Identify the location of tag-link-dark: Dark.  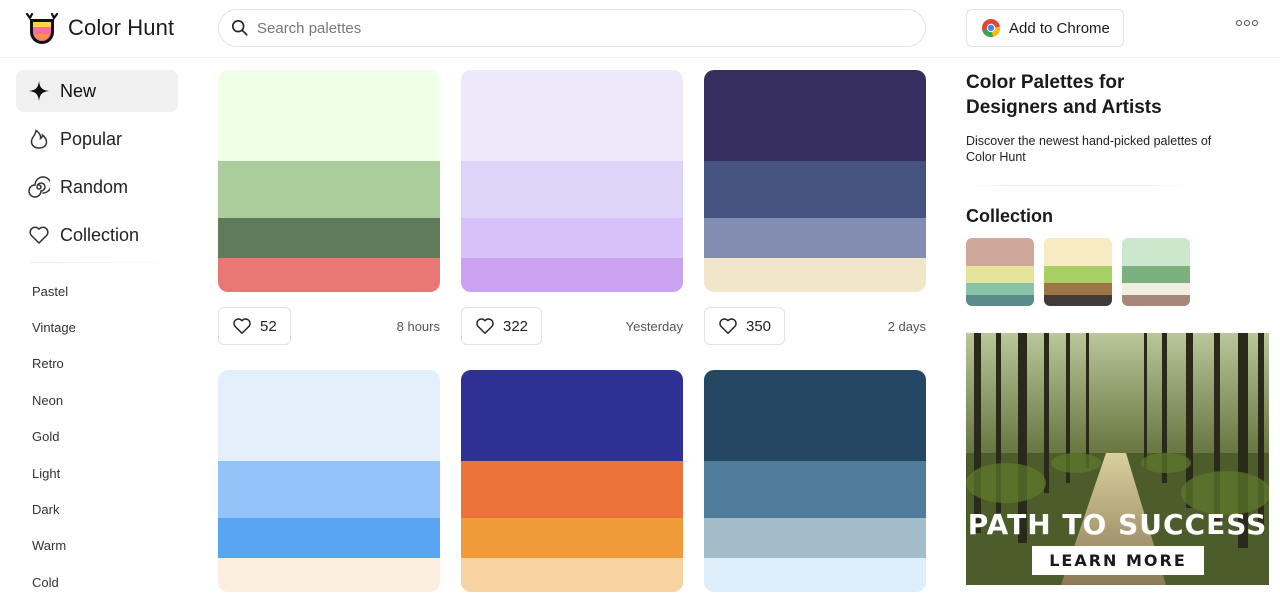
(97, 509).